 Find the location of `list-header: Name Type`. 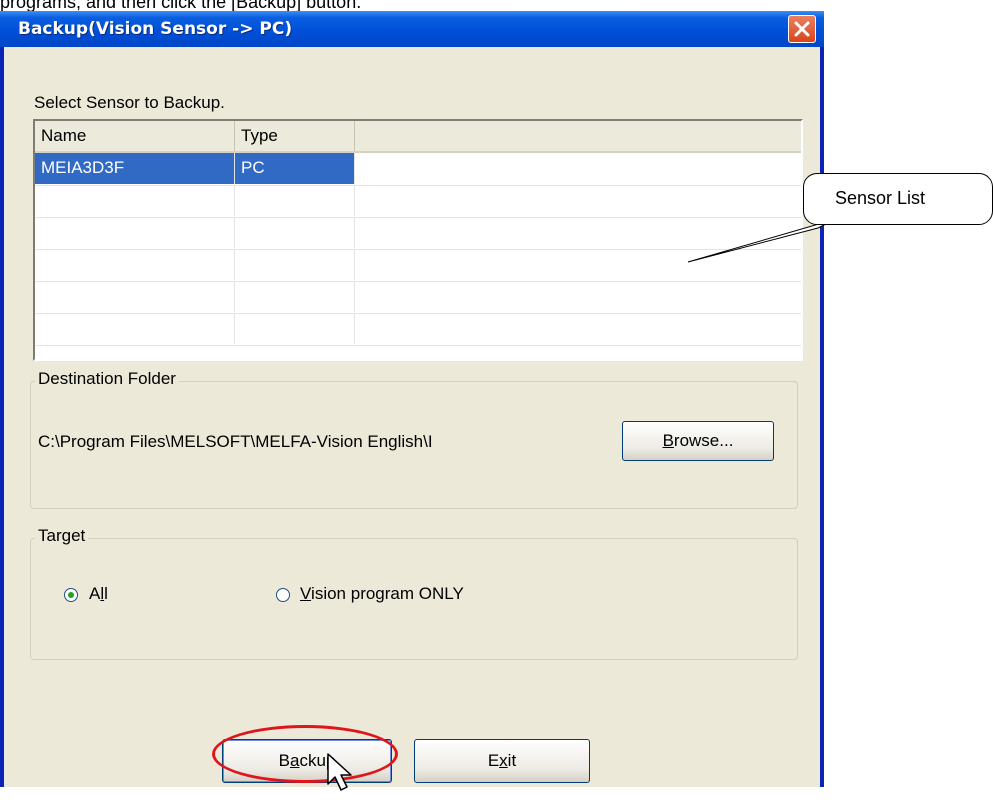

list-header: Name Type is located at coordinates (418, 137).